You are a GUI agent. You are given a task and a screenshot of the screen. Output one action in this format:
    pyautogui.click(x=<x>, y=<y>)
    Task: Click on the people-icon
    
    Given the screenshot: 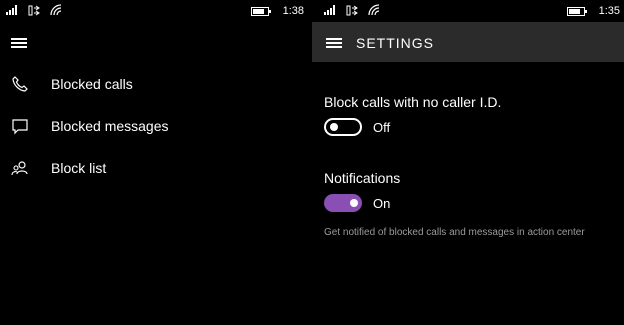 What is the action you would take?
    pyautogui.click(x=19, y=168)
    